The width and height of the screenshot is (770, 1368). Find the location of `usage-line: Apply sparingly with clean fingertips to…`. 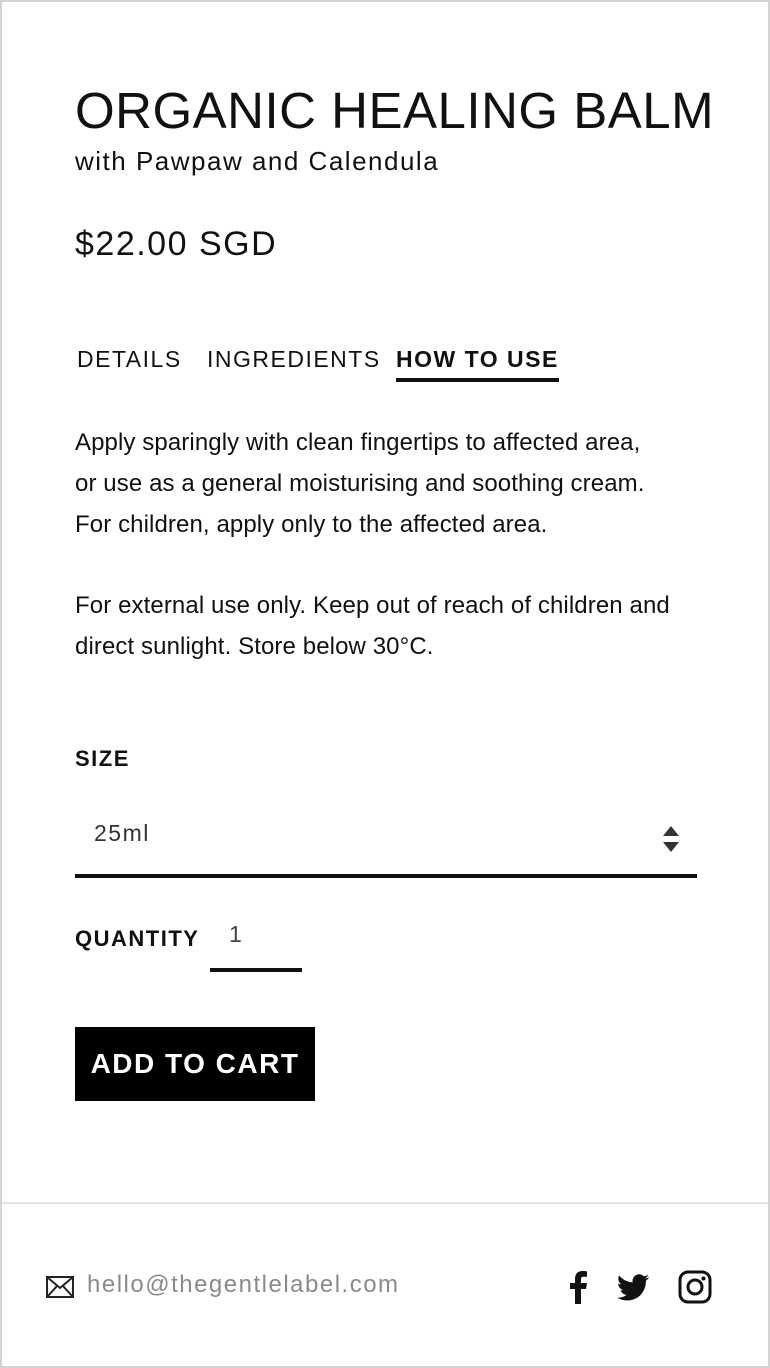

usage-line: Apply sparingly with clean fingertips to… is located at coordinates (358, 442).